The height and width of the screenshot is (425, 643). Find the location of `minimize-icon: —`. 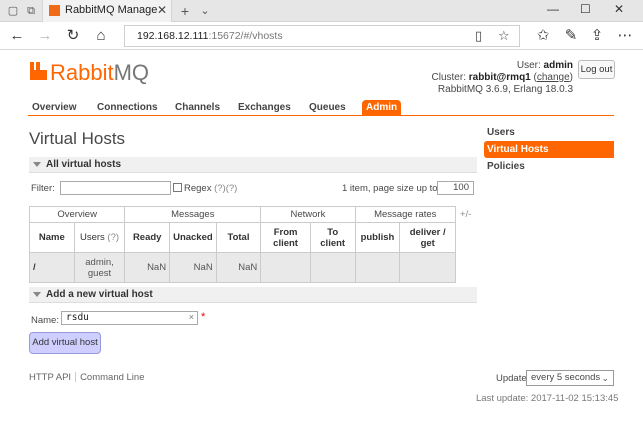

minimize-icon: — is located at coordinates (553, 9).